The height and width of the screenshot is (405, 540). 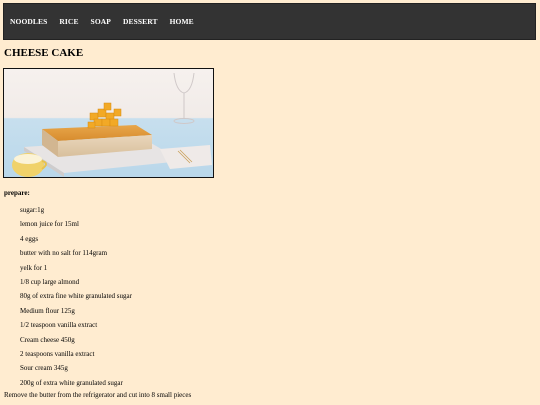 I want to click on nav-link-dessert: DESSERT, so click(x=140, y=21).